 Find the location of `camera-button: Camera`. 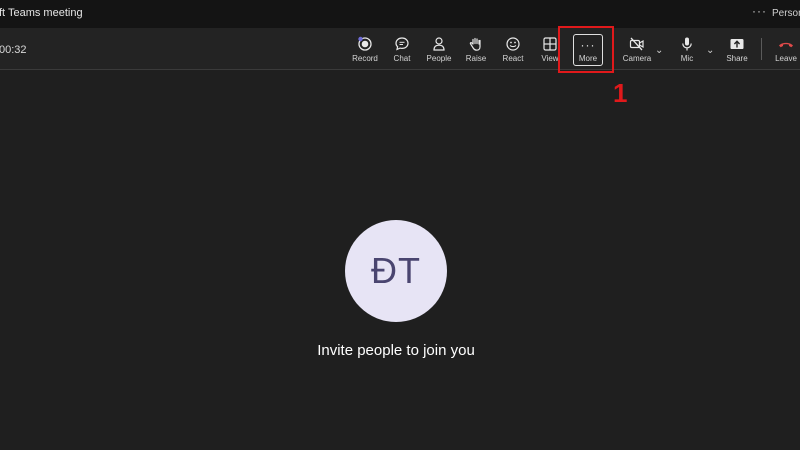

camera-button: Camera is located at coordinates (637, 51).